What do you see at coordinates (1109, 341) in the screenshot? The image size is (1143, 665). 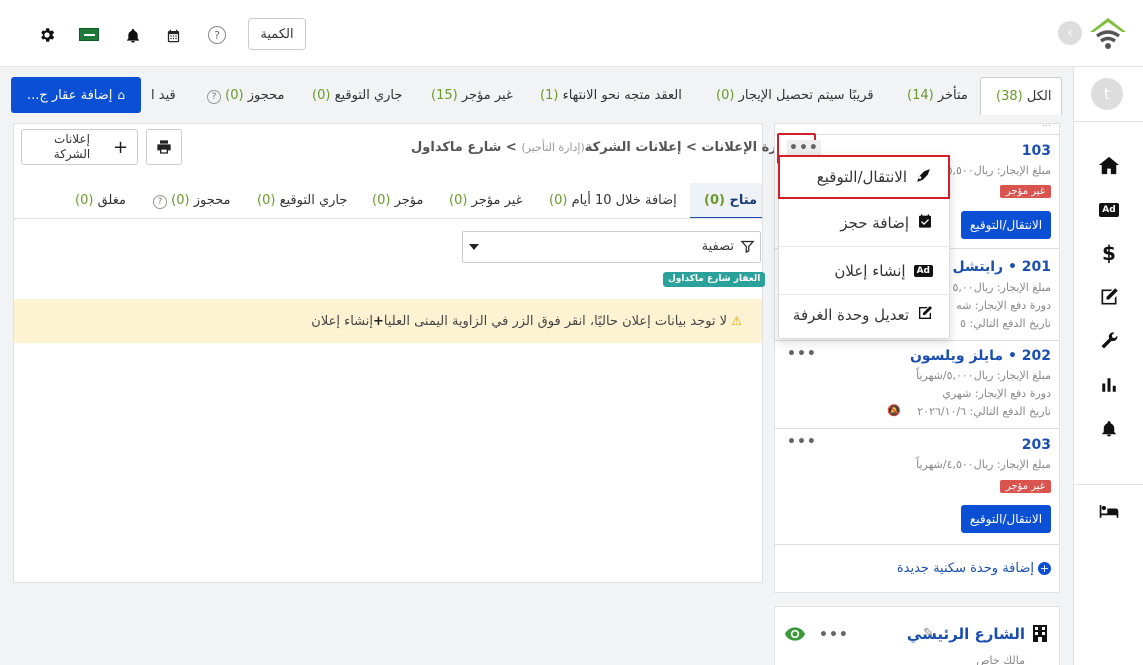 I see `wrench-icon` at bounding box center [1109, 341].